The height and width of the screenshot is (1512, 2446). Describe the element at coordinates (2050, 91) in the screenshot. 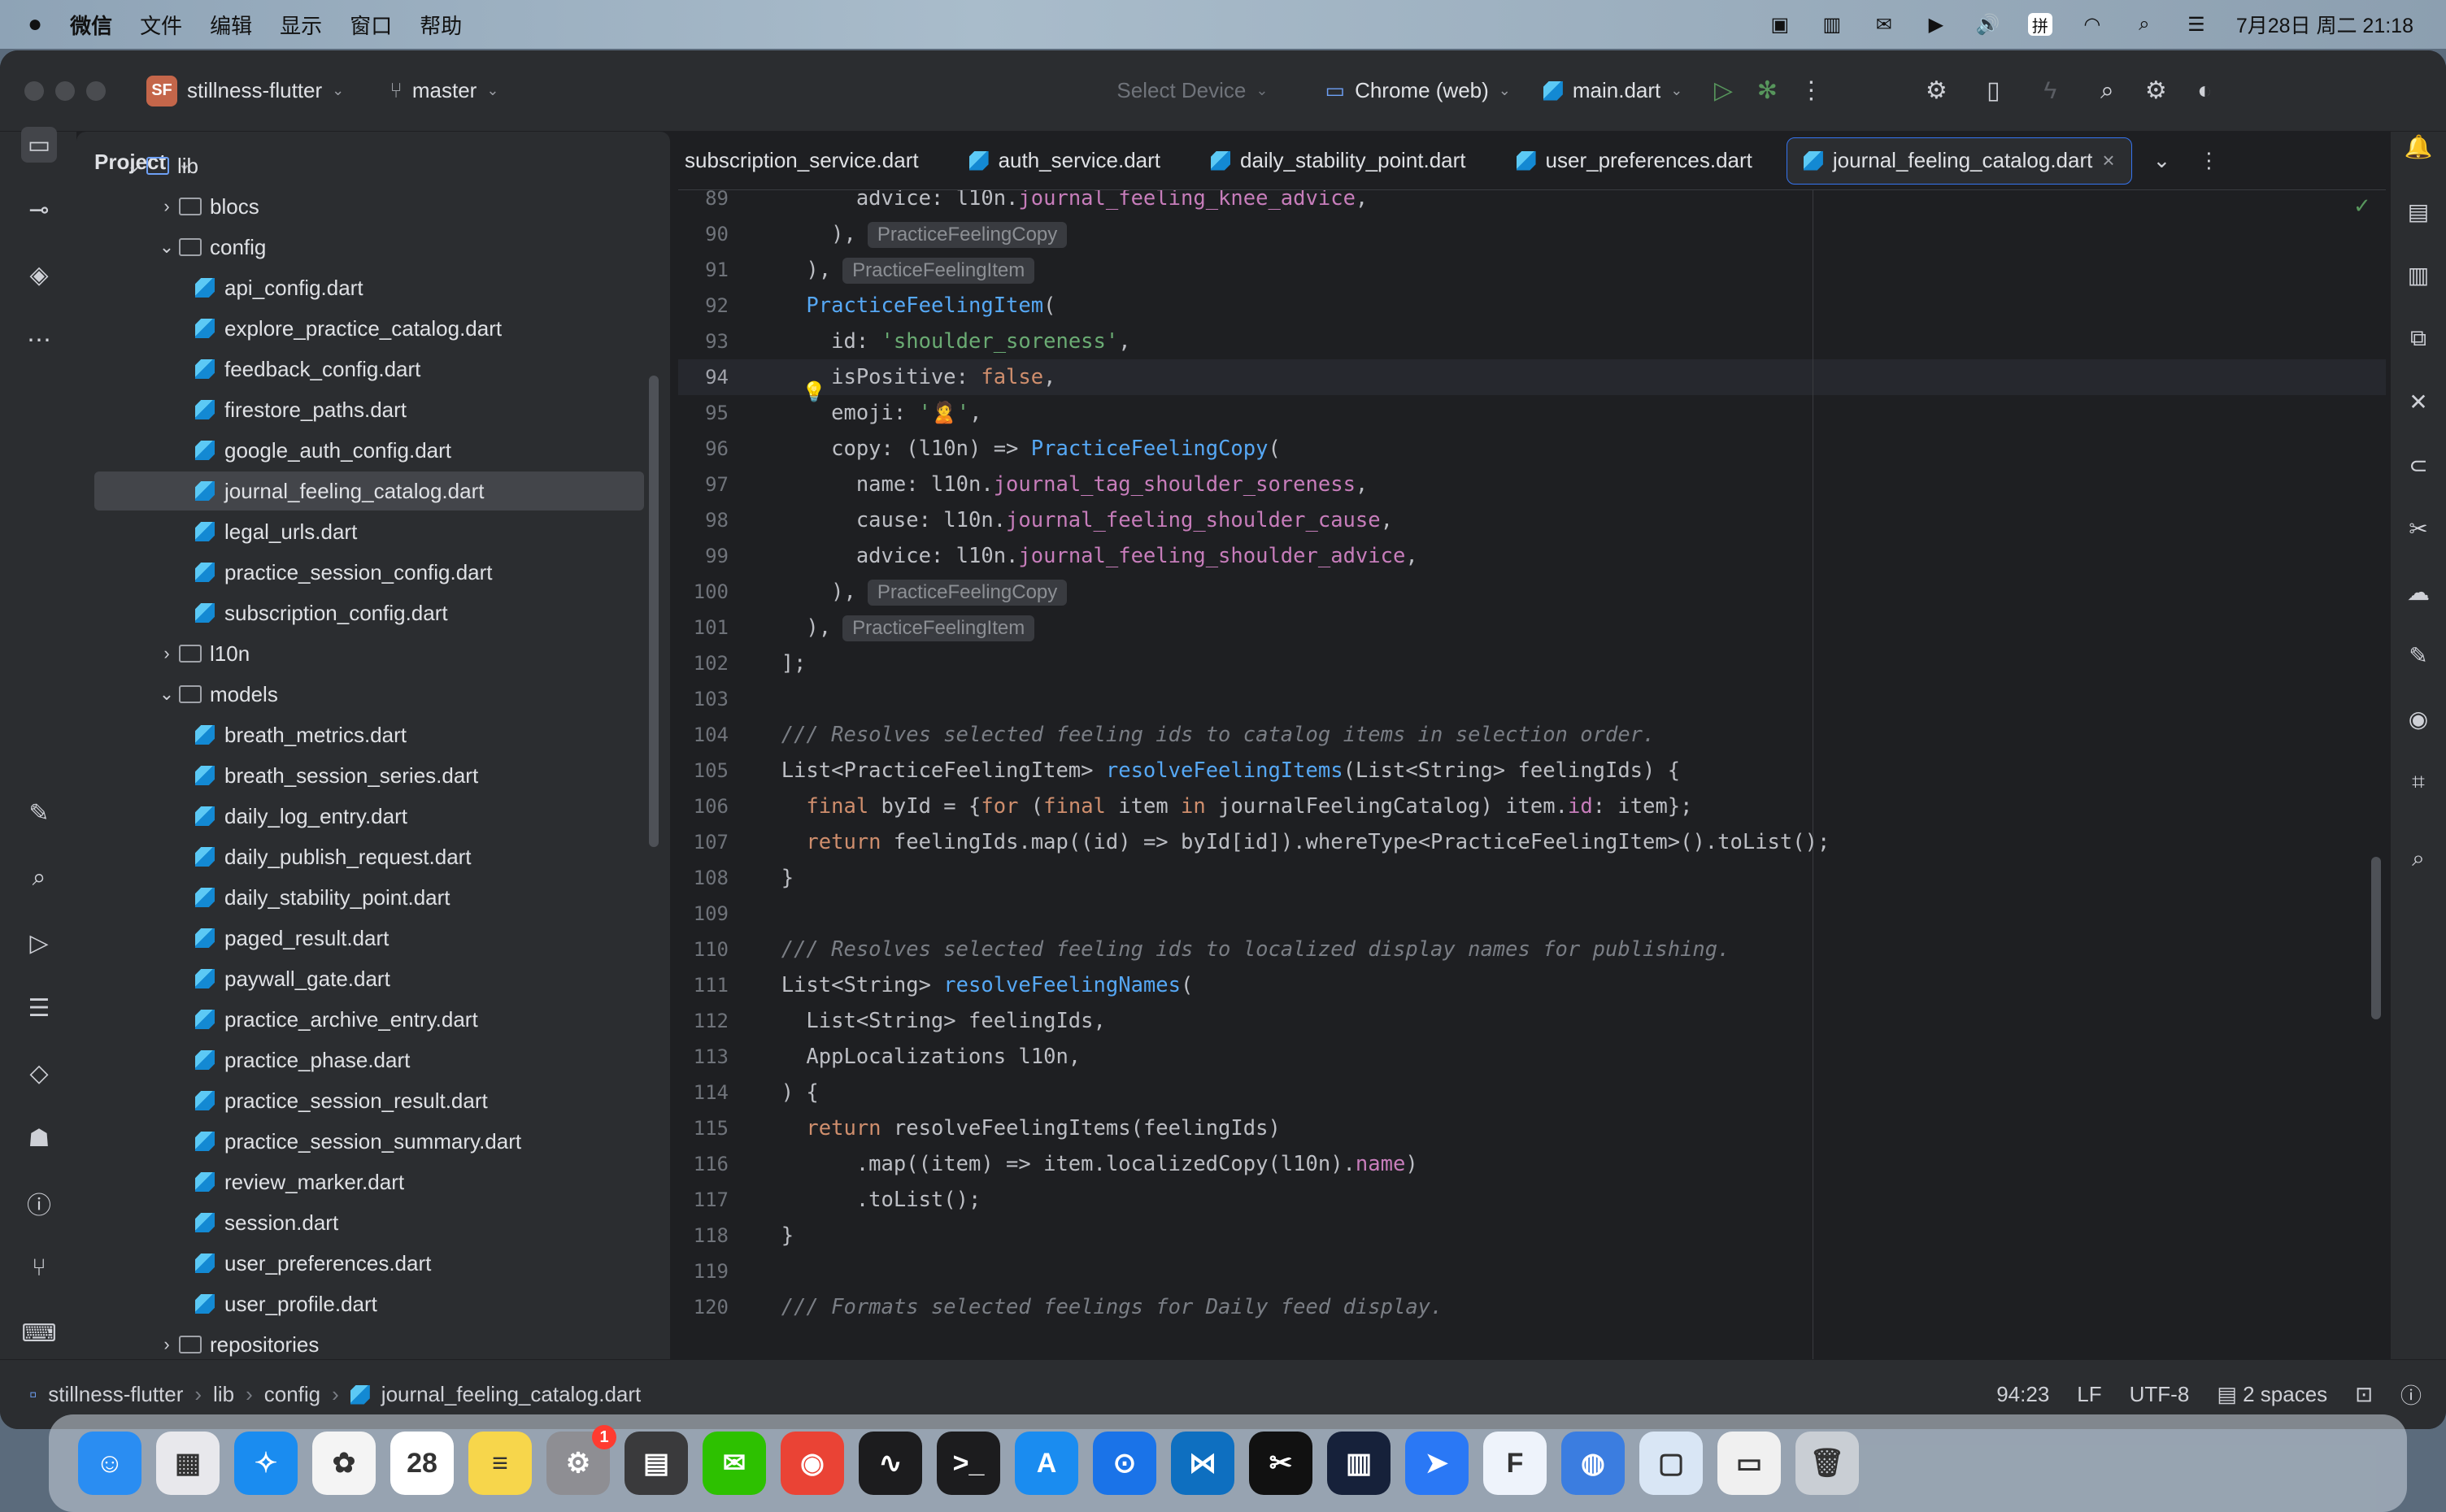

I see `hot-reload-icon: ϟ` at that location.